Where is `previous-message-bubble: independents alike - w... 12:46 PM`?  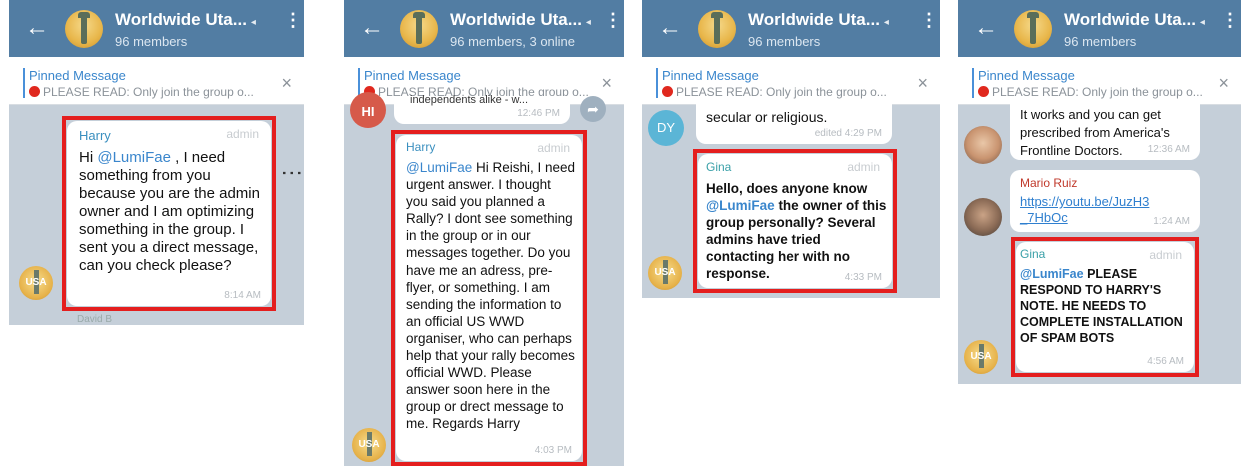
previous-message-bubble: independents alike - w... 12:46 PM is located at coordinates (482, 109).